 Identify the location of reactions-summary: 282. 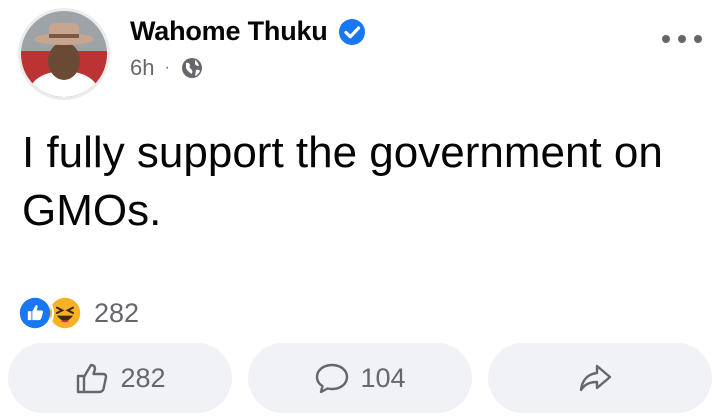
(77, 313).